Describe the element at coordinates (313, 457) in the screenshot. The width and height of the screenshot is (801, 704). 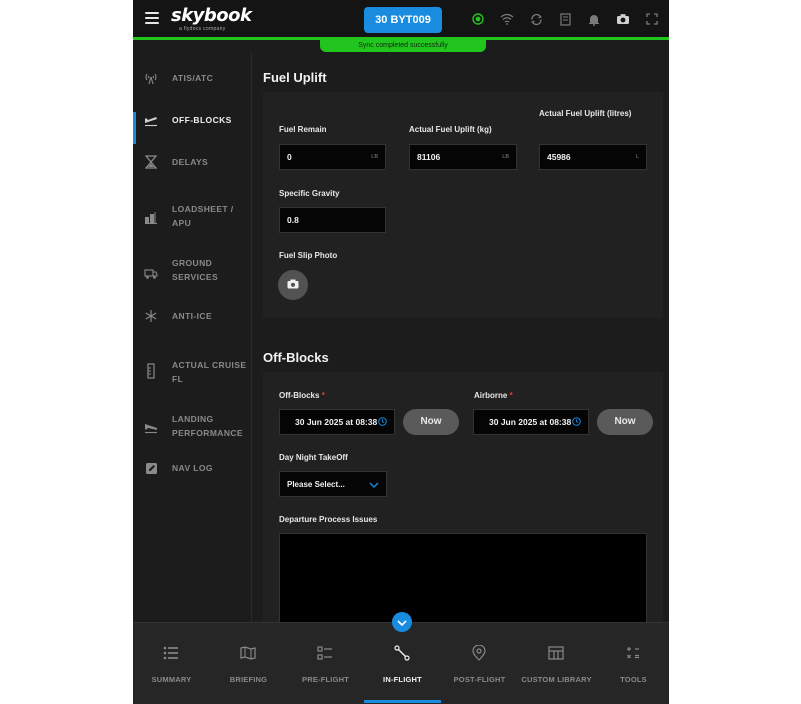
I see `day-night-takeoff-label: Day Night TakeOff` at that location.